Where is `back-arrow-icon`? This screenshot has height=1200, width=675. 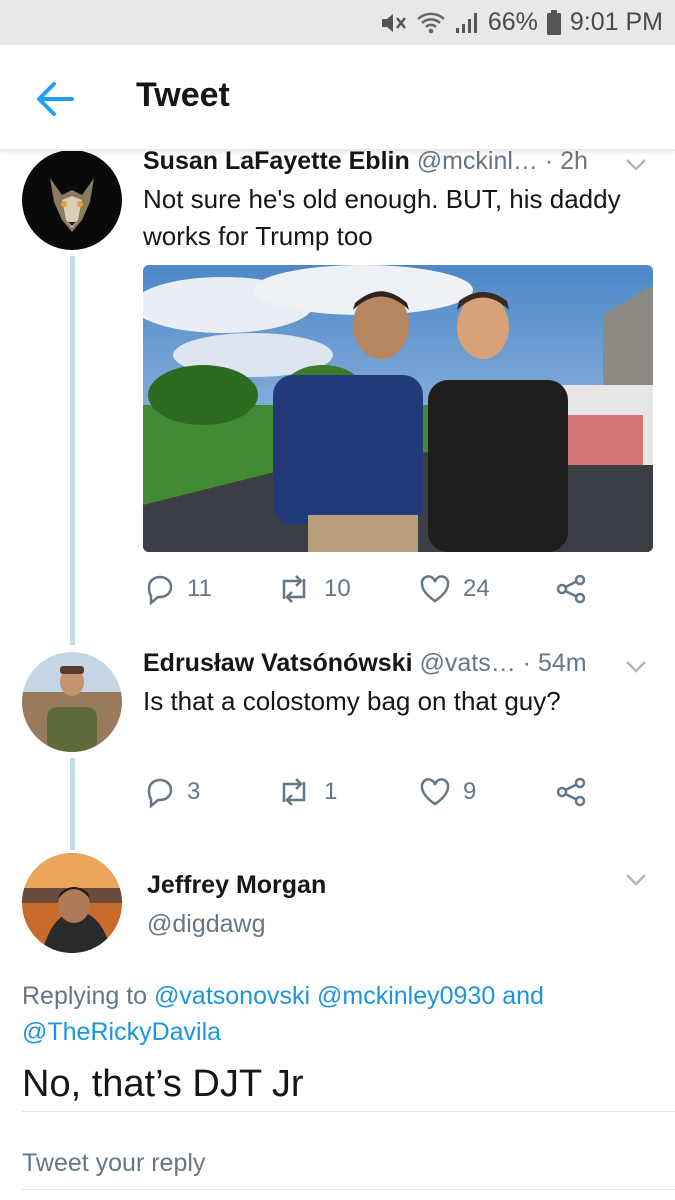
back-arrow-icon is located at coordinates (55, 99).